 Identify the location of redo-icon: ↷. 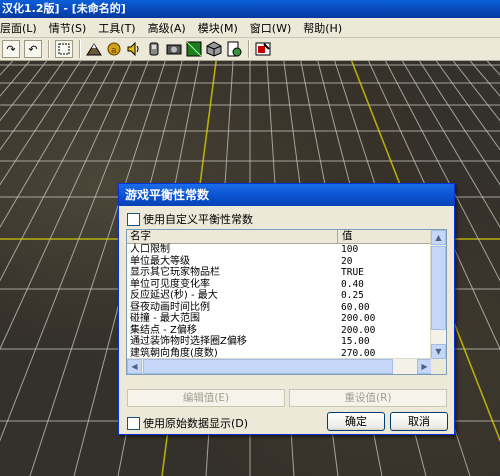
(11, 49).